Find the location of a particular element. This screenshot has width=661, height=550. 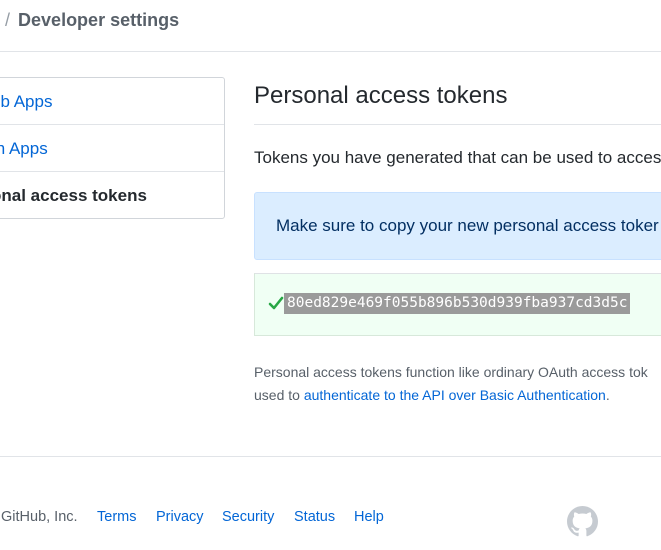

page-title: Personal access tokens is located at coordinates (457, 102).